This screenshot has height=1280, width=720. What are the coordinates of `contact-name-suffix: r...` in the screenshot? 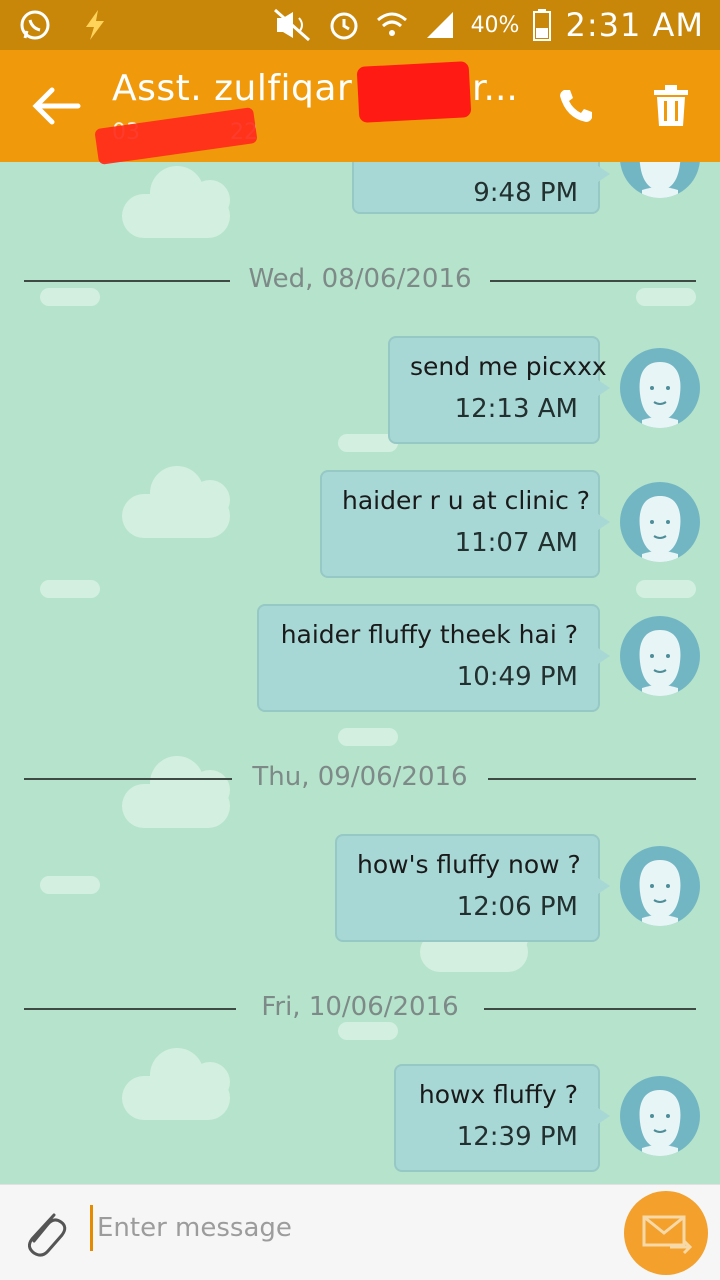 It's located at (495, 88).